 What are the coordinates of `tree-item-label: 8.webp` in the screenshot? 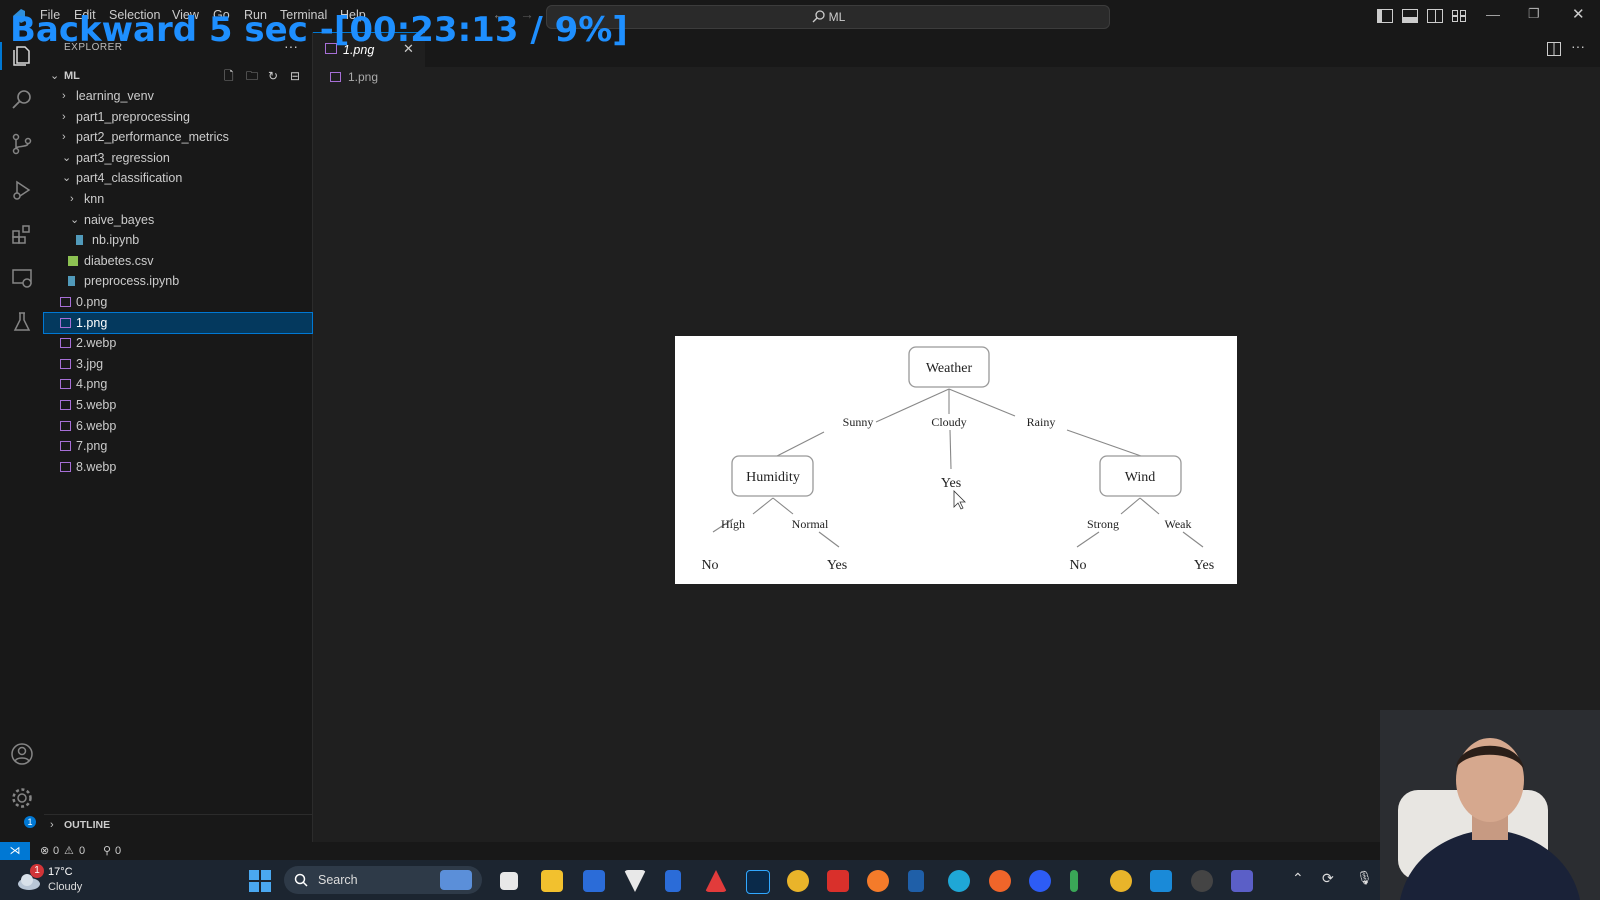 It's located at (96, 466).